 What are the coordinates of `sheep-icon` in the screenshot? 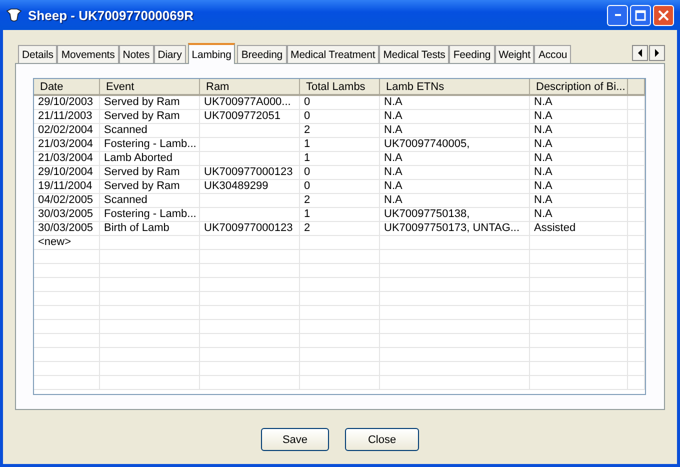 It's located at (14, 15).